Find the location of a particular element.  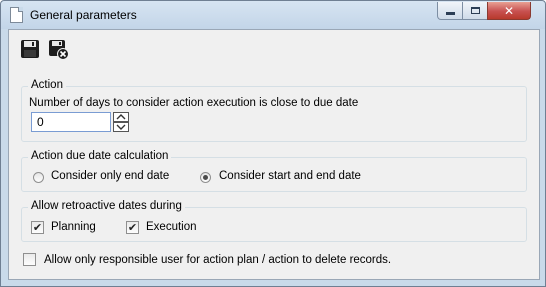

minimize-button is located at coordinates (450, 11).